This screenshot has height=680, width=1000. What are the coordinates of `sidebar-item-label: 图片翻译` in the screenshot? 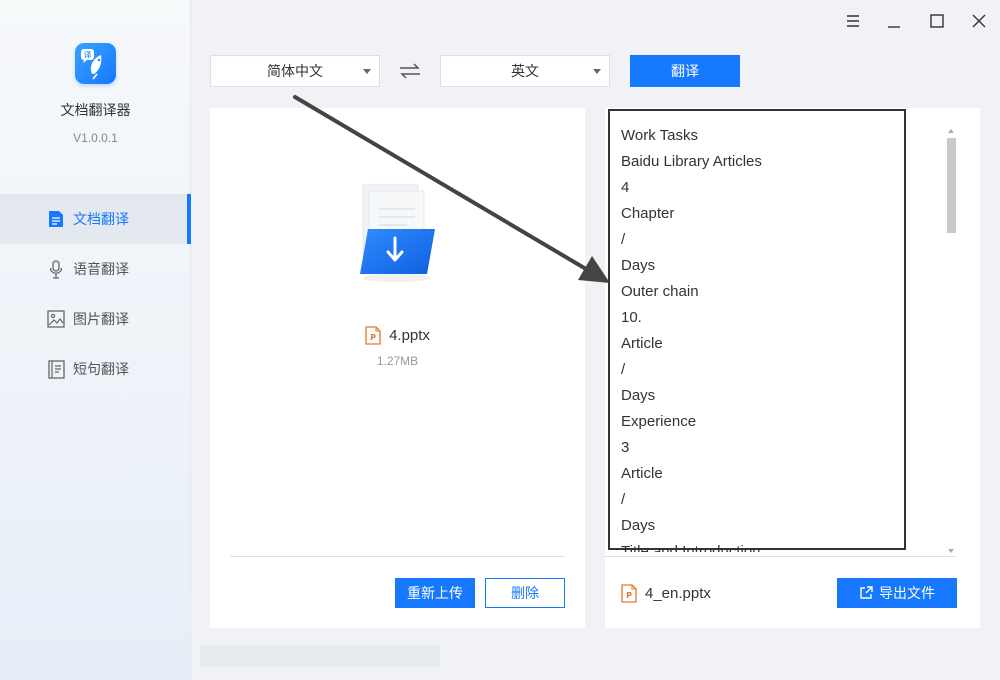 It's located at (101, 319).